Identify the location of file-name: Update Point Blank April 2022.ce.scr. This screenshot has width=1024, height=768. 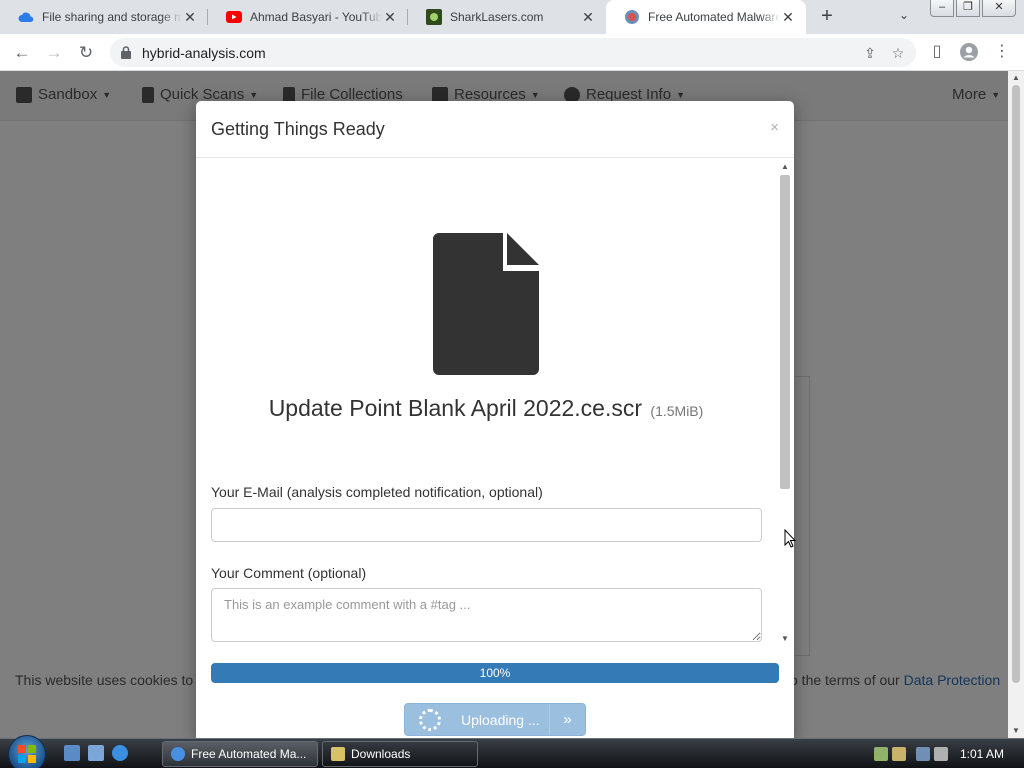
(455, 408).